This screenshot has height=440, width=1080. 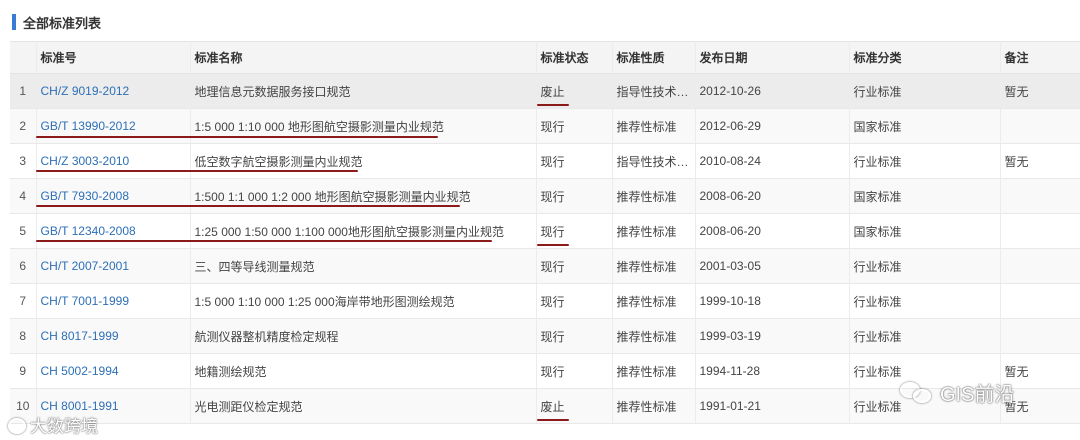 I want to click on standard-name: 航测仪器整机精度检定规程, so click(x=363, y=336).